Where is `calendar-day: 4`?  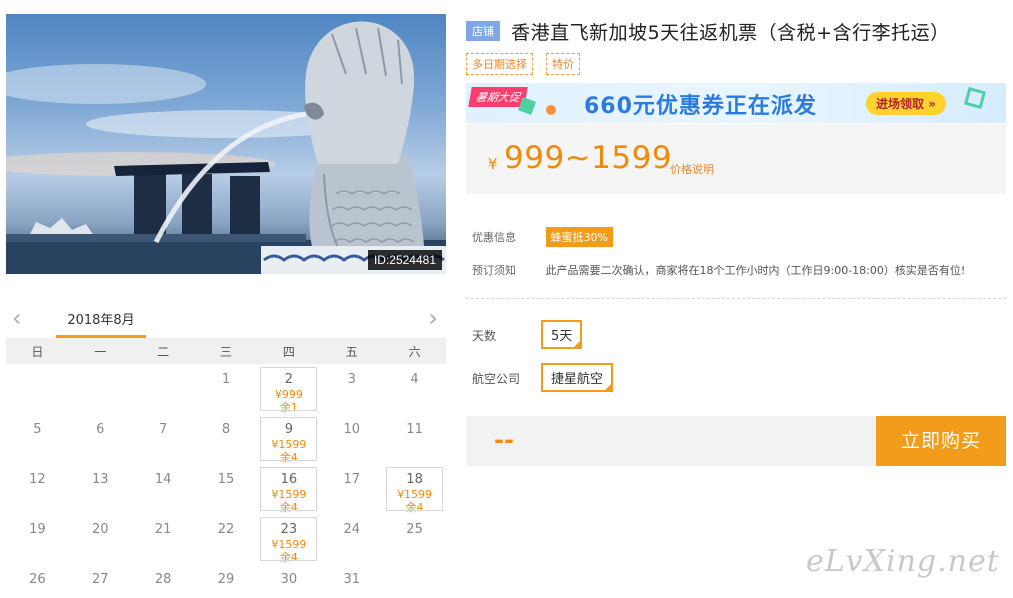
calendar-day: 4 is located at coordinates (414, 389).